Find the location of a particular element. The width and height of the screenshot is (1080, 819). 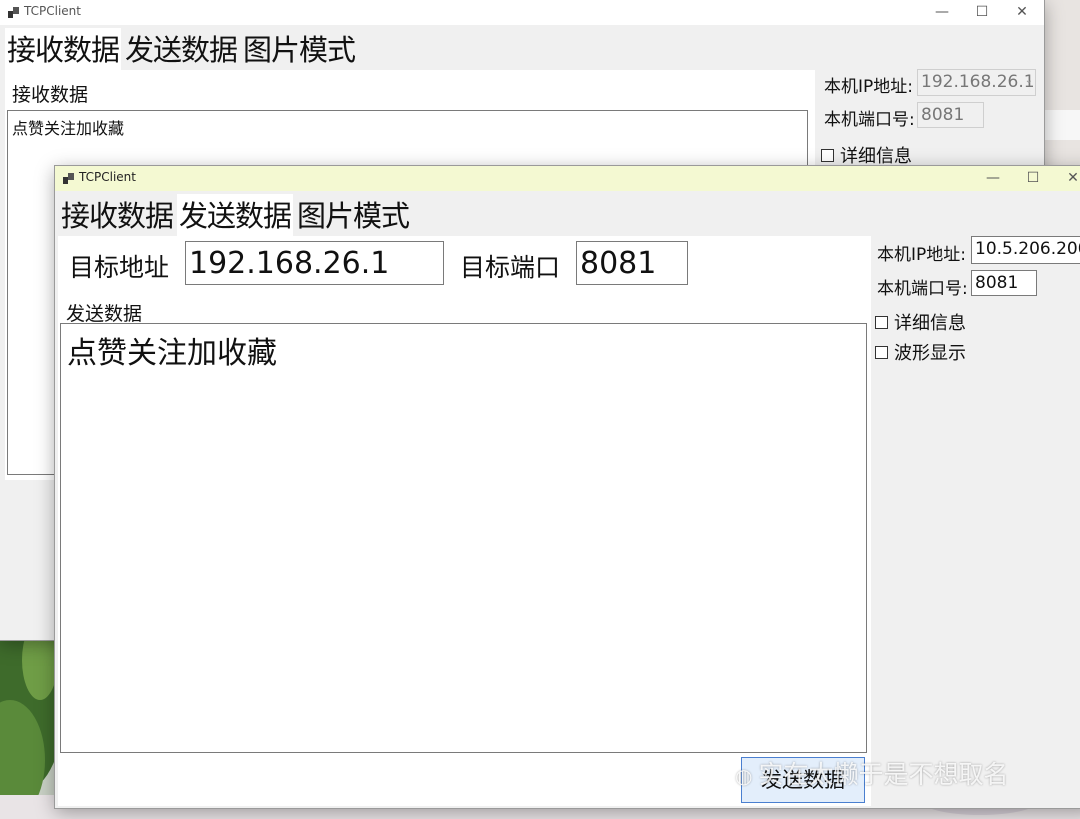

watermark: ◍ 实在太懒于是不想取名 is located at coordinates (871, 773).